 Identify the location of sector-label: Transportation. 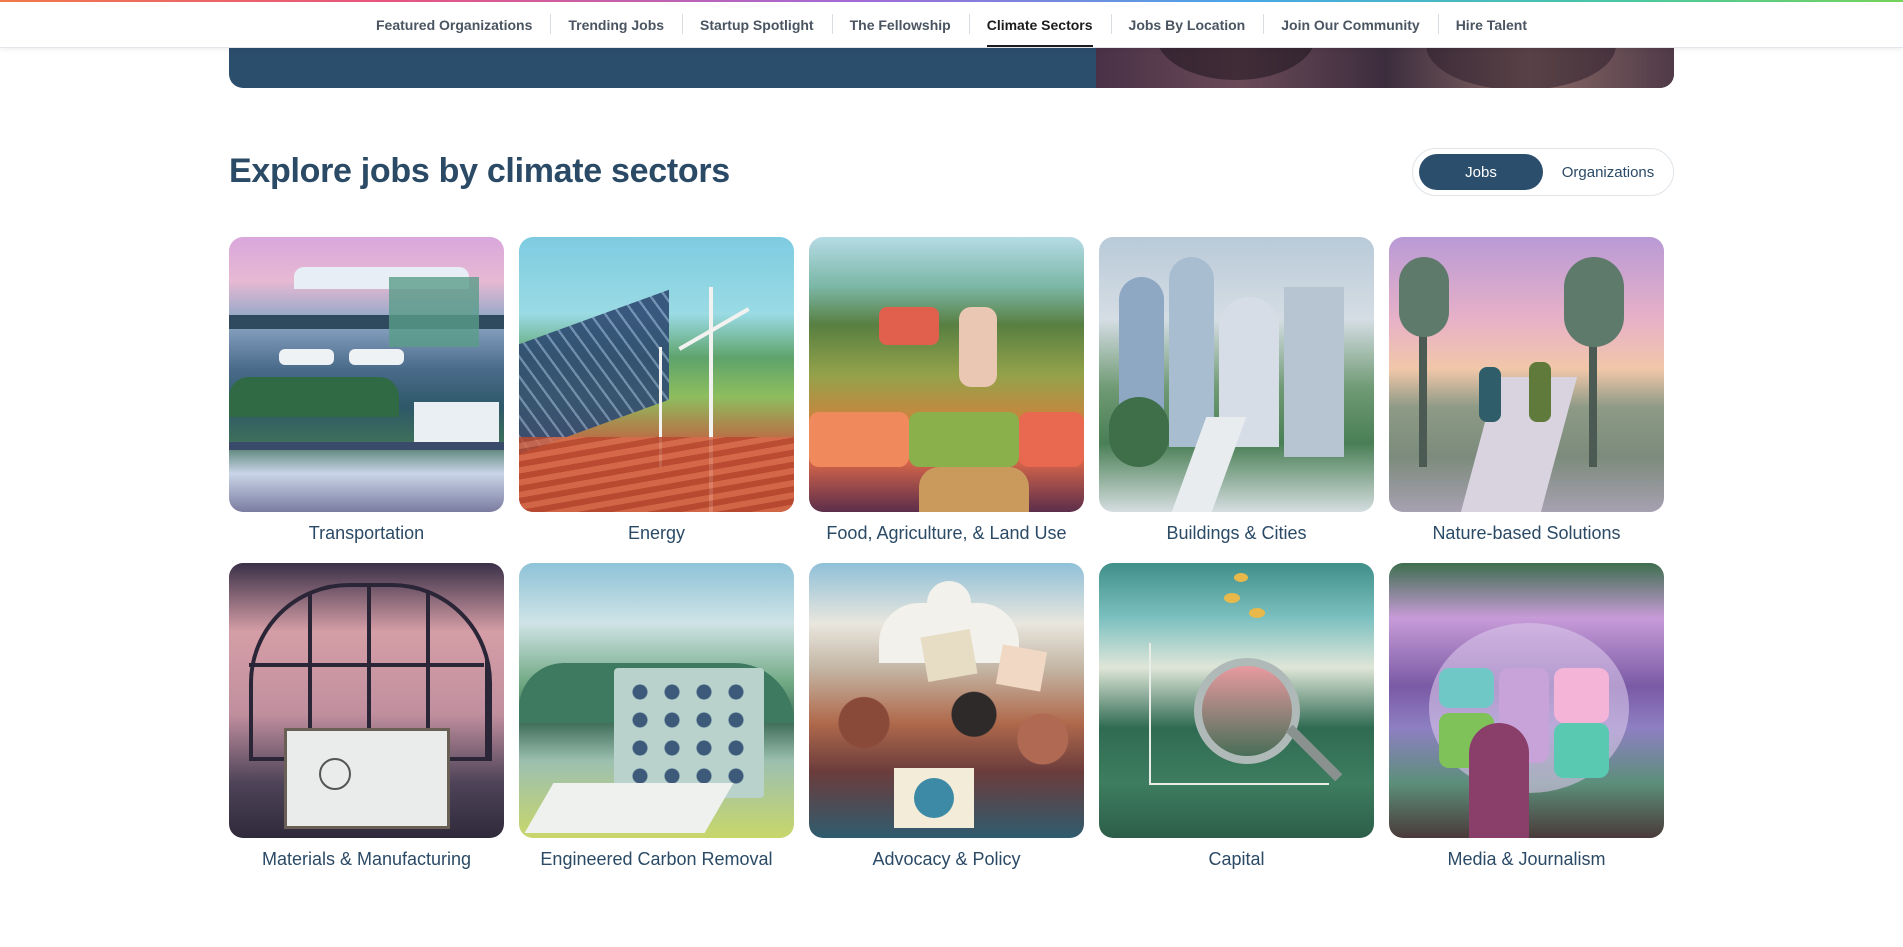
(366, 533).